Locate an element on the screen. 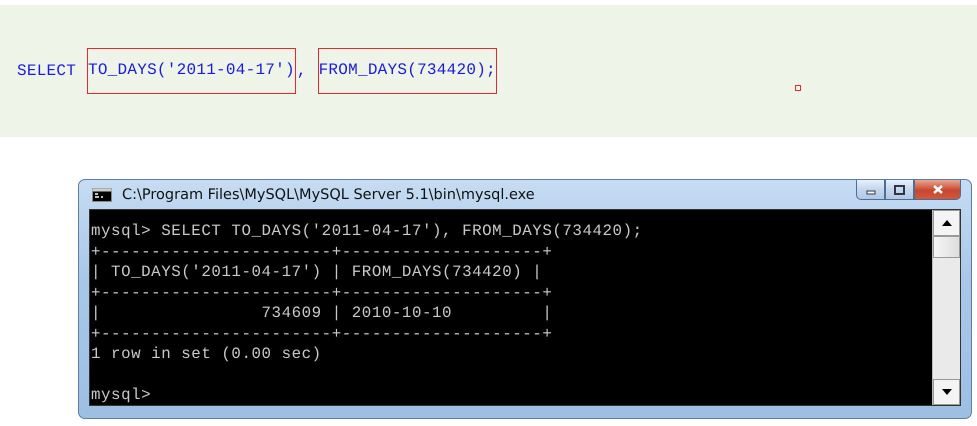 The image size is (977, 426). minimize-button is located at coordinates (870, 190).